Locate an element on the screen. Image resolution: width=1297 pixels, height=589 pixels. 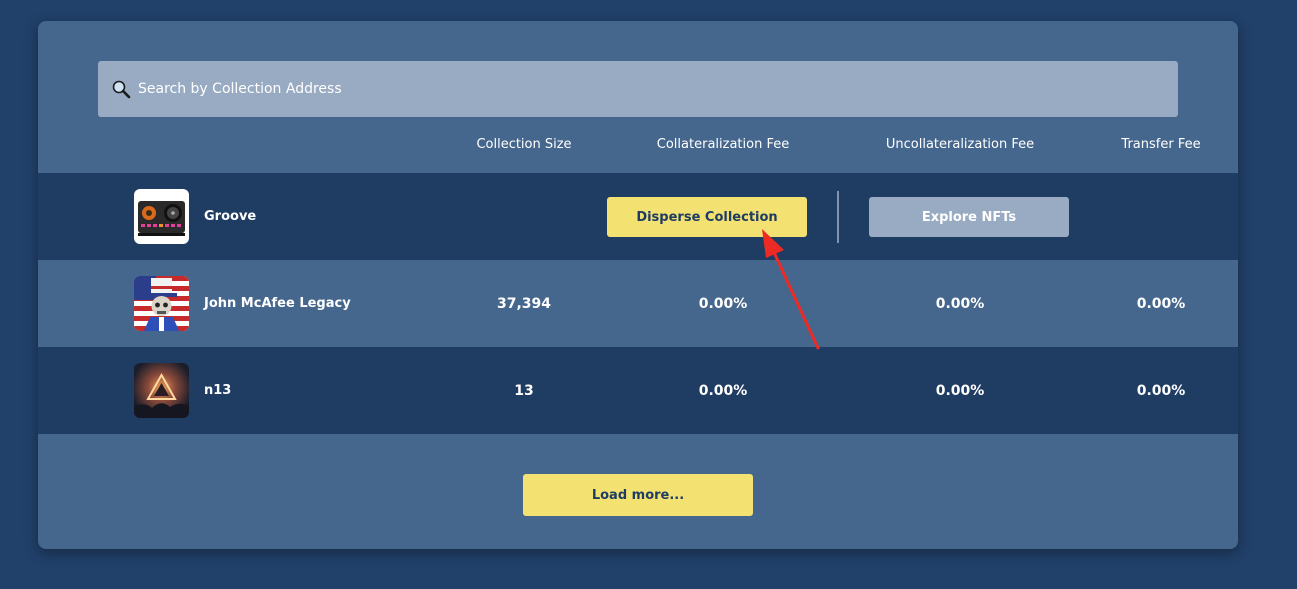
search-input is located at coordinates (638, 89).